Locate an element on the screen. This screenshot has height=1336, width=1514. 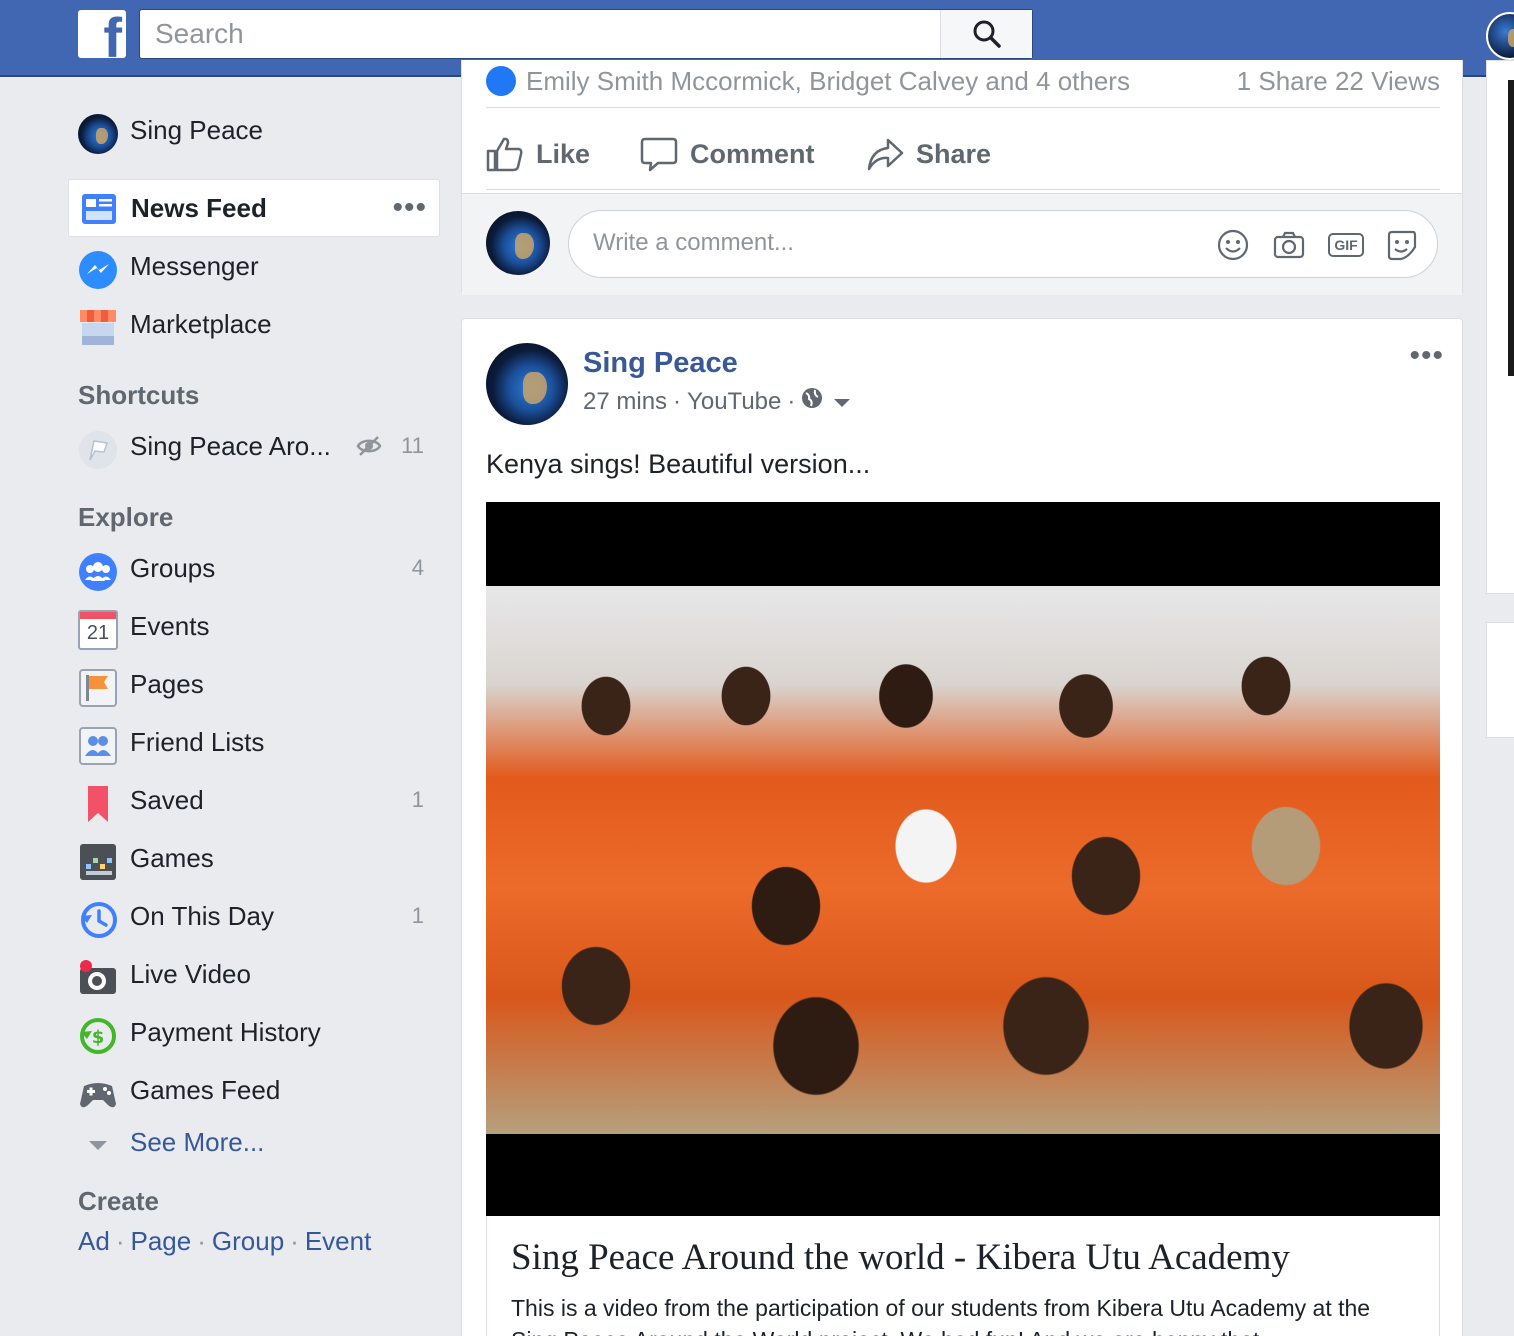
hidden-eye-icon is located at coordinates (369, 448).